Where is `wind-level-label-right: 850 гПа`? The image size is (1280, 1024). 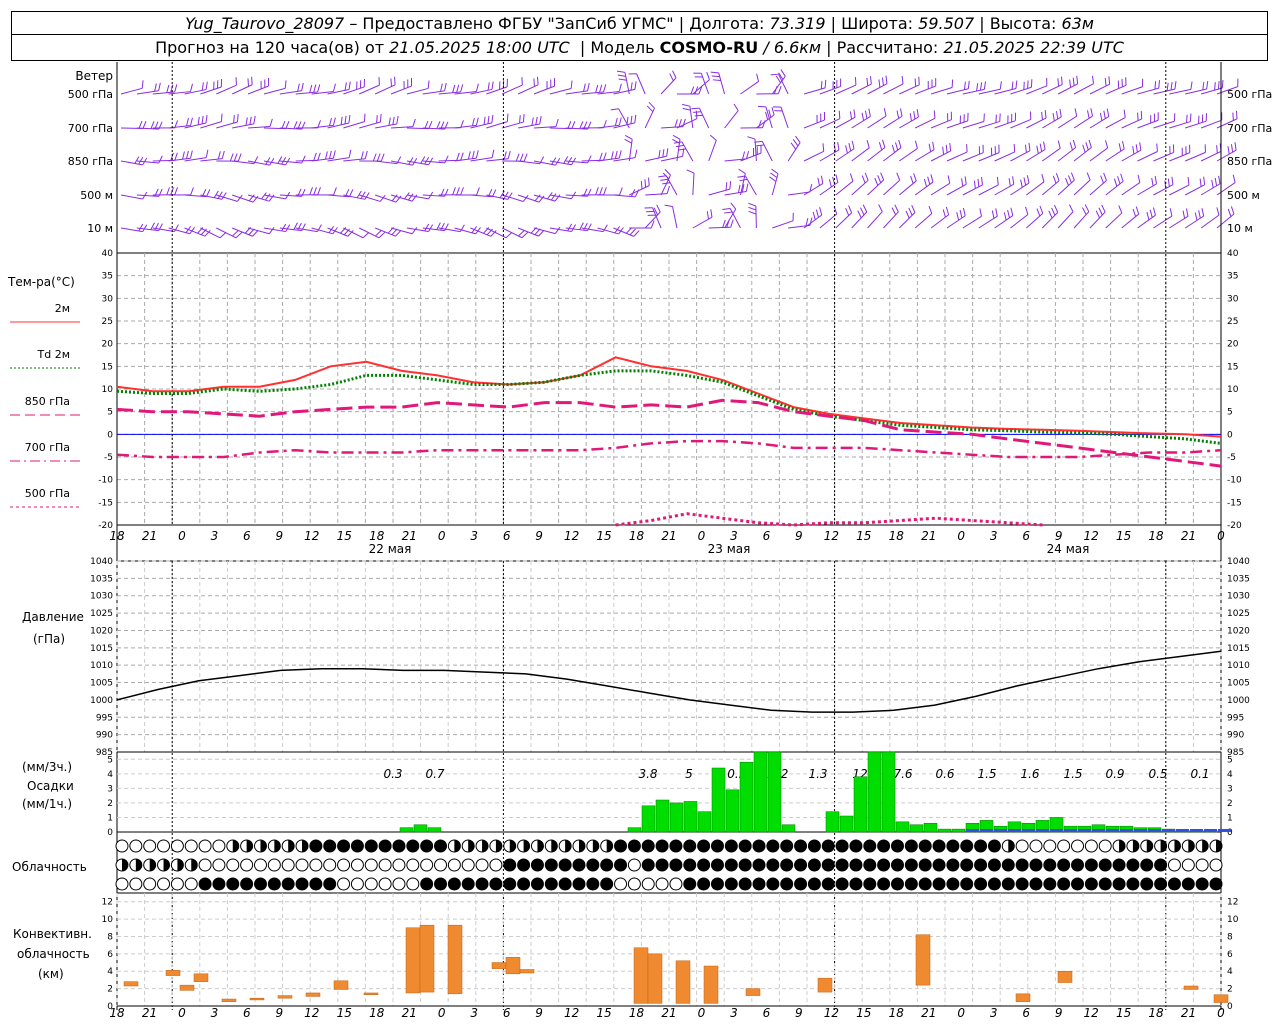 wind-level-label-right: 850 гПа is located at coordinates (1249, 161).